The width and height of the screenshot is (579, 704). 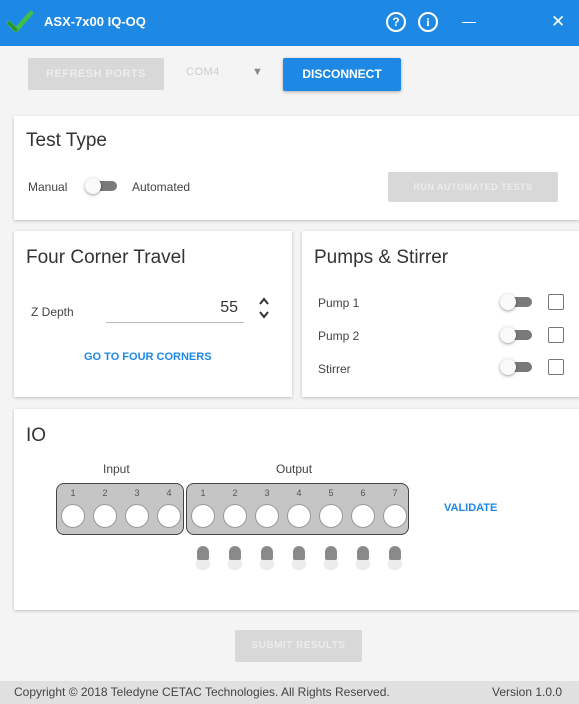 What do you see at coordinates (334, 369) in the screenshot?
I see `stirrer-label: Stirrer` at bounding box center [334, 369].